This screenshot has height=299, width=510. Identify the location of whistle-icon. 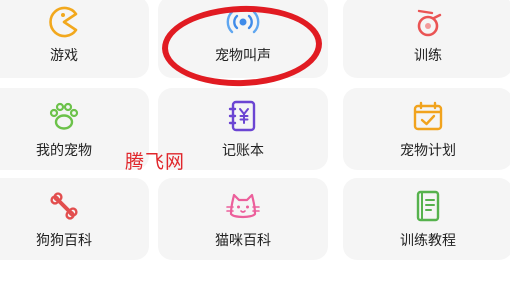
(429, 23).